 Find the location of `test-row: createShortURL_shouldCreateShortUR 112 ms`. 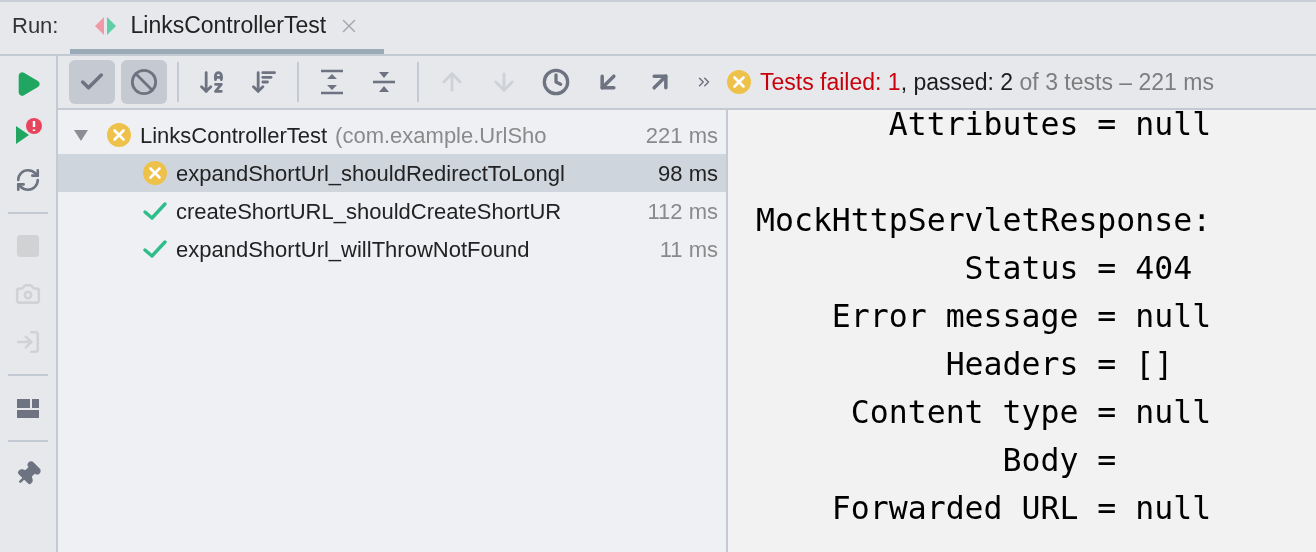

test-row: createShortURL_shouldCreateShortUR 112 ms is located at coordinates (392, 211).